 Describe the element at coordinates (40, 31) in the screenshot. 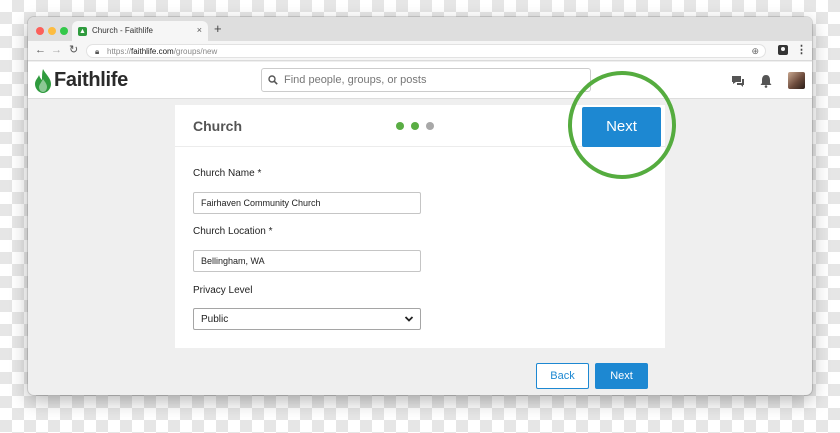

I see `close-window-button` at that location.